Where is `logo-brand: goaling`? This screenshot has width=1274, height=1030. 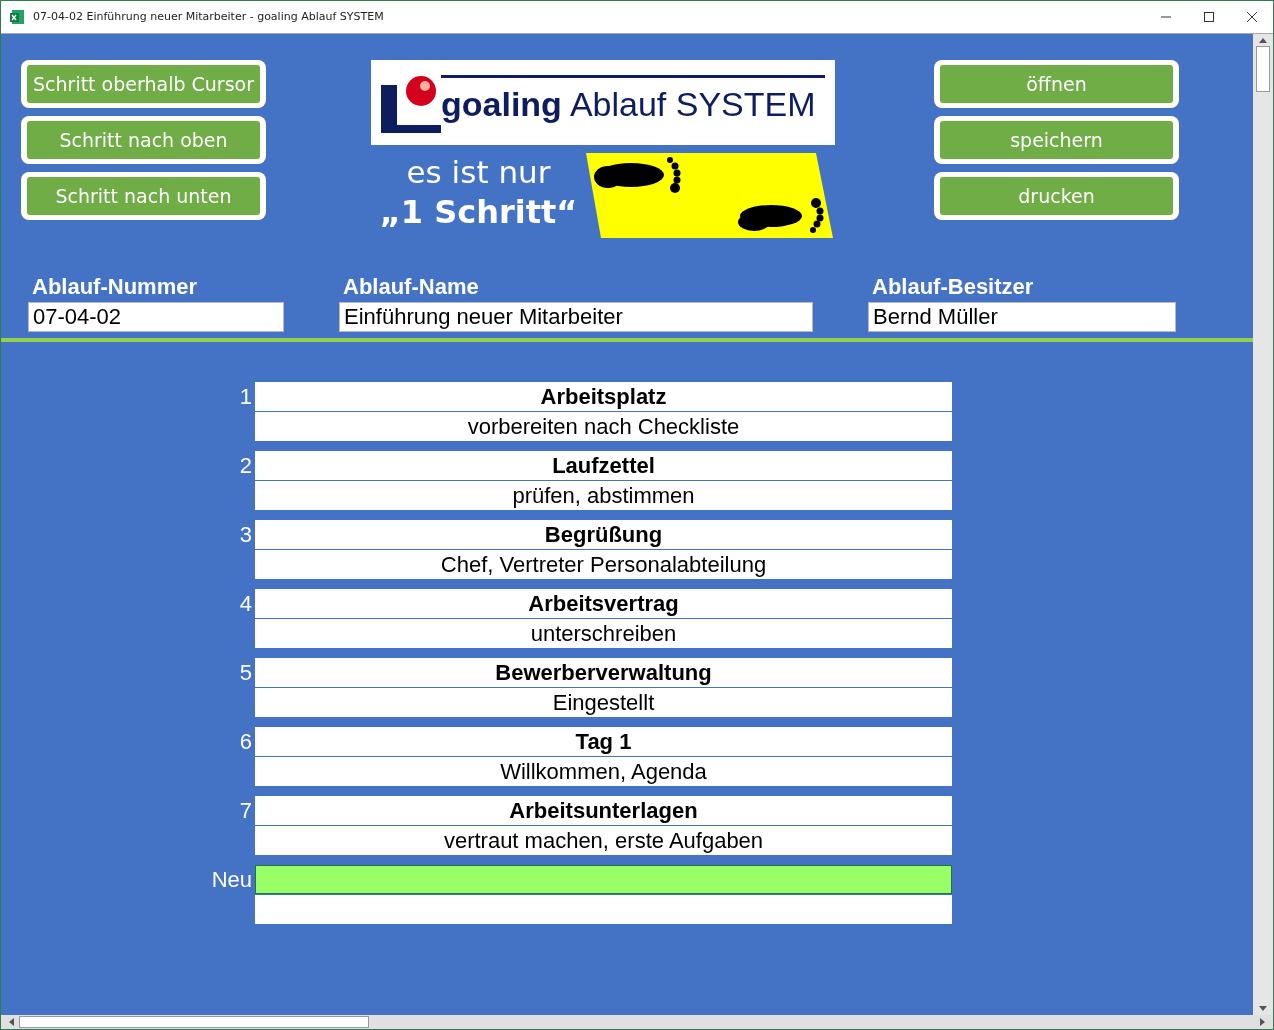 logo-brand: goaling is located at coordinates (501, 104).